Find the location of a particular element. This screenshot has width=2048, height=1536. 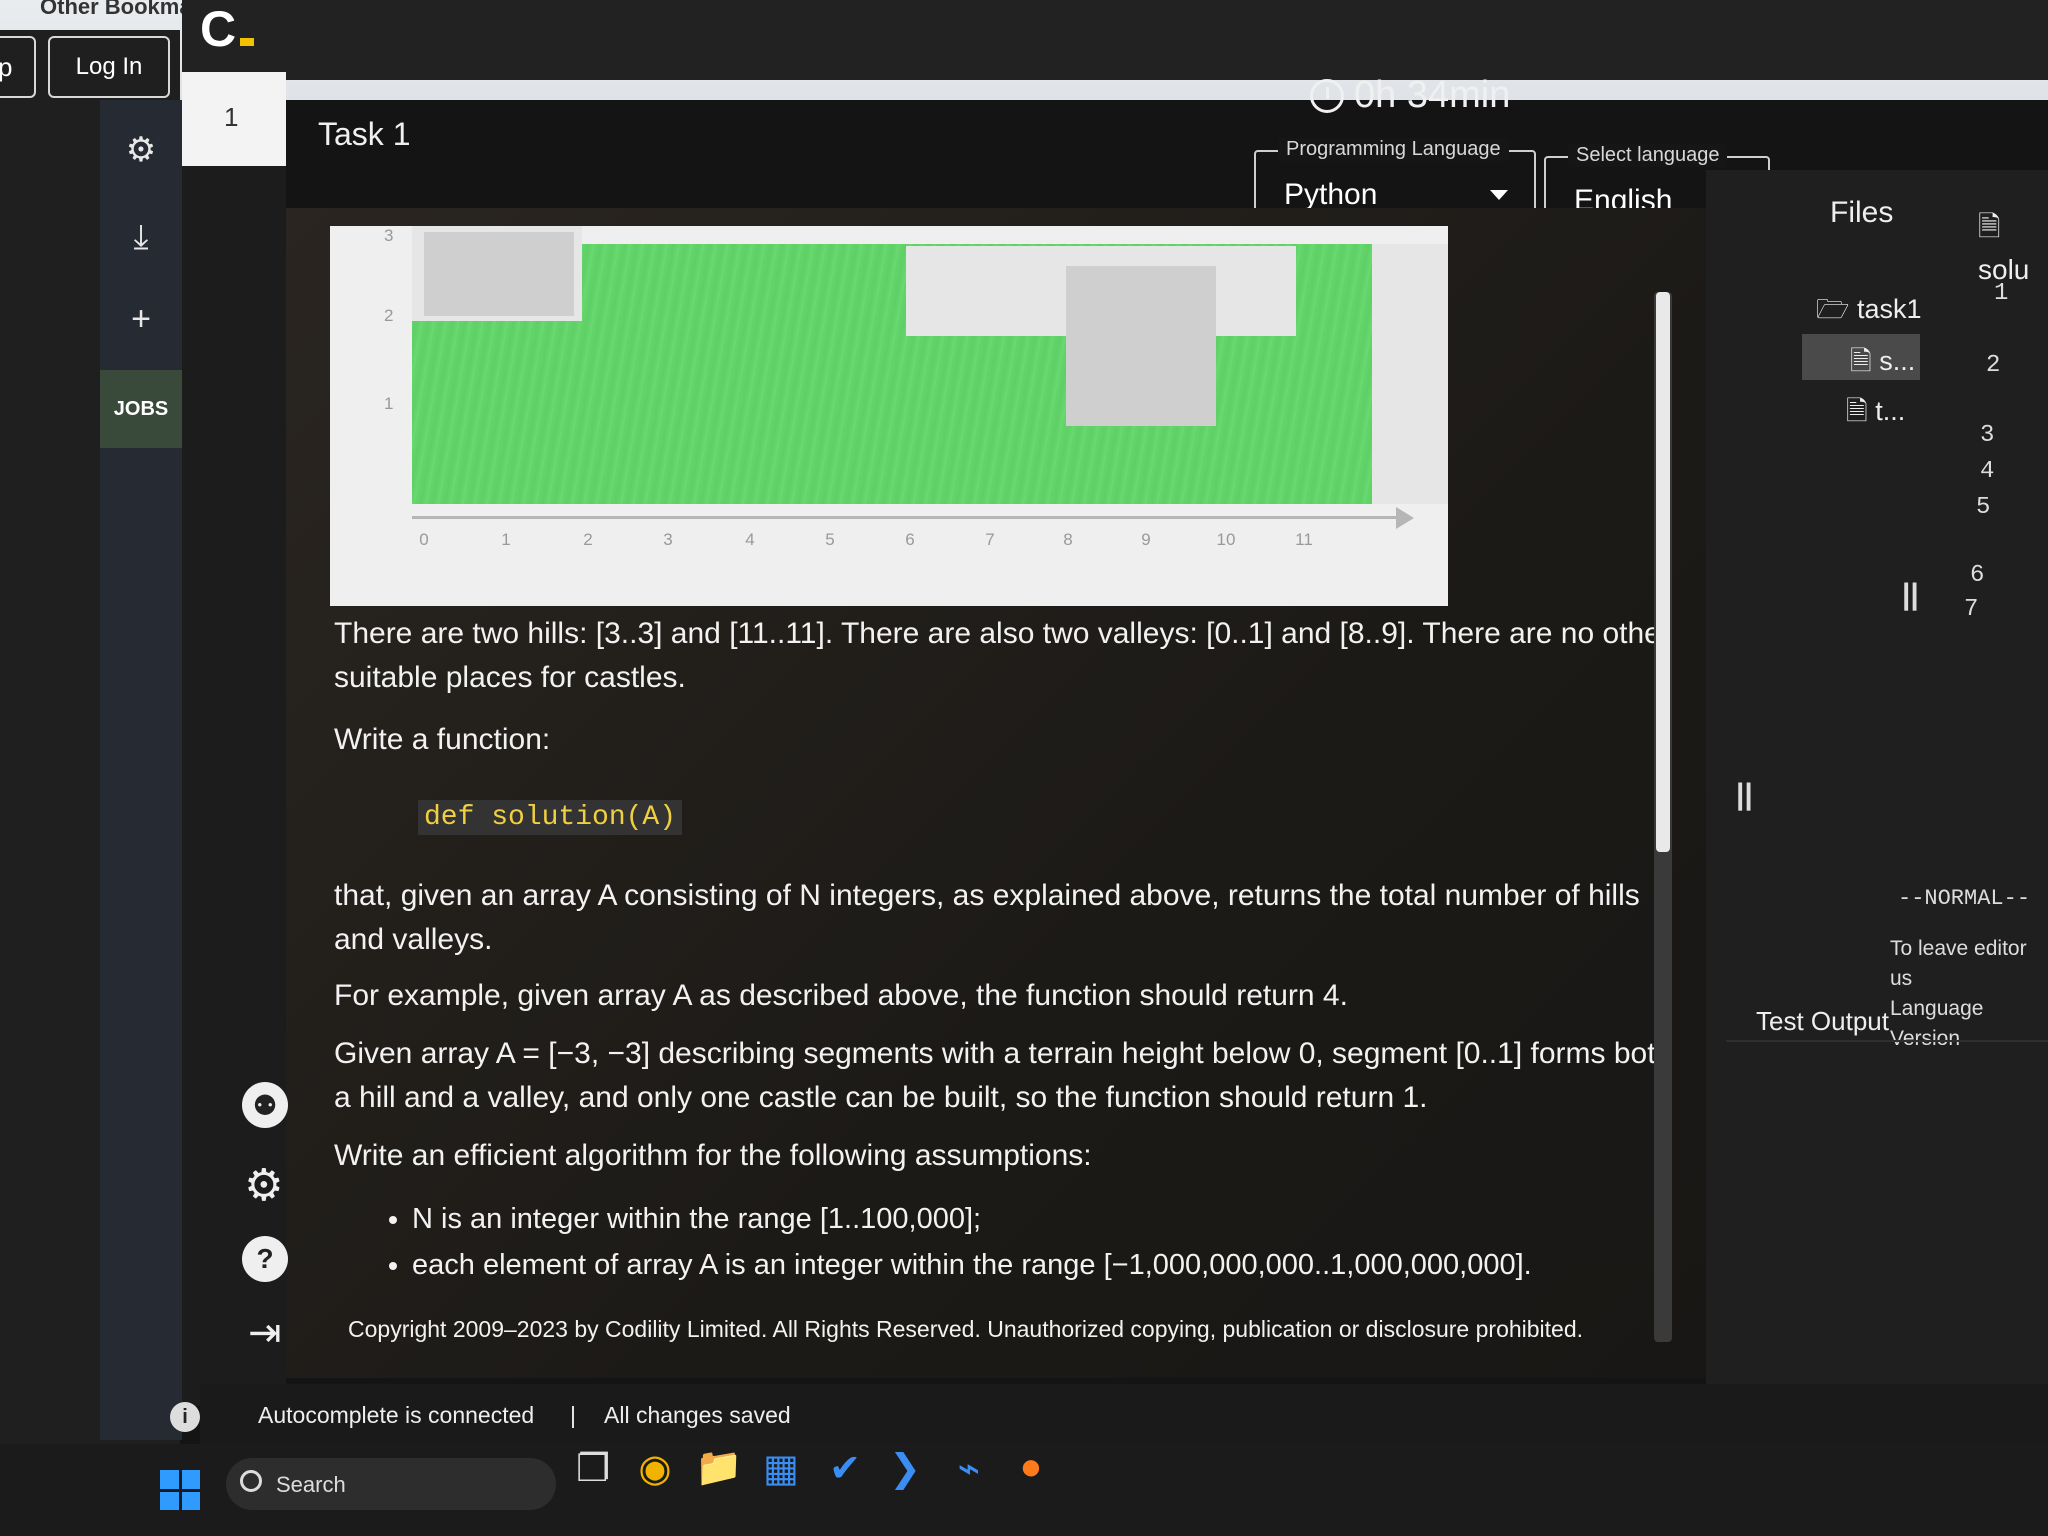

x-tick: 0 is located at coordinates (424, 539).